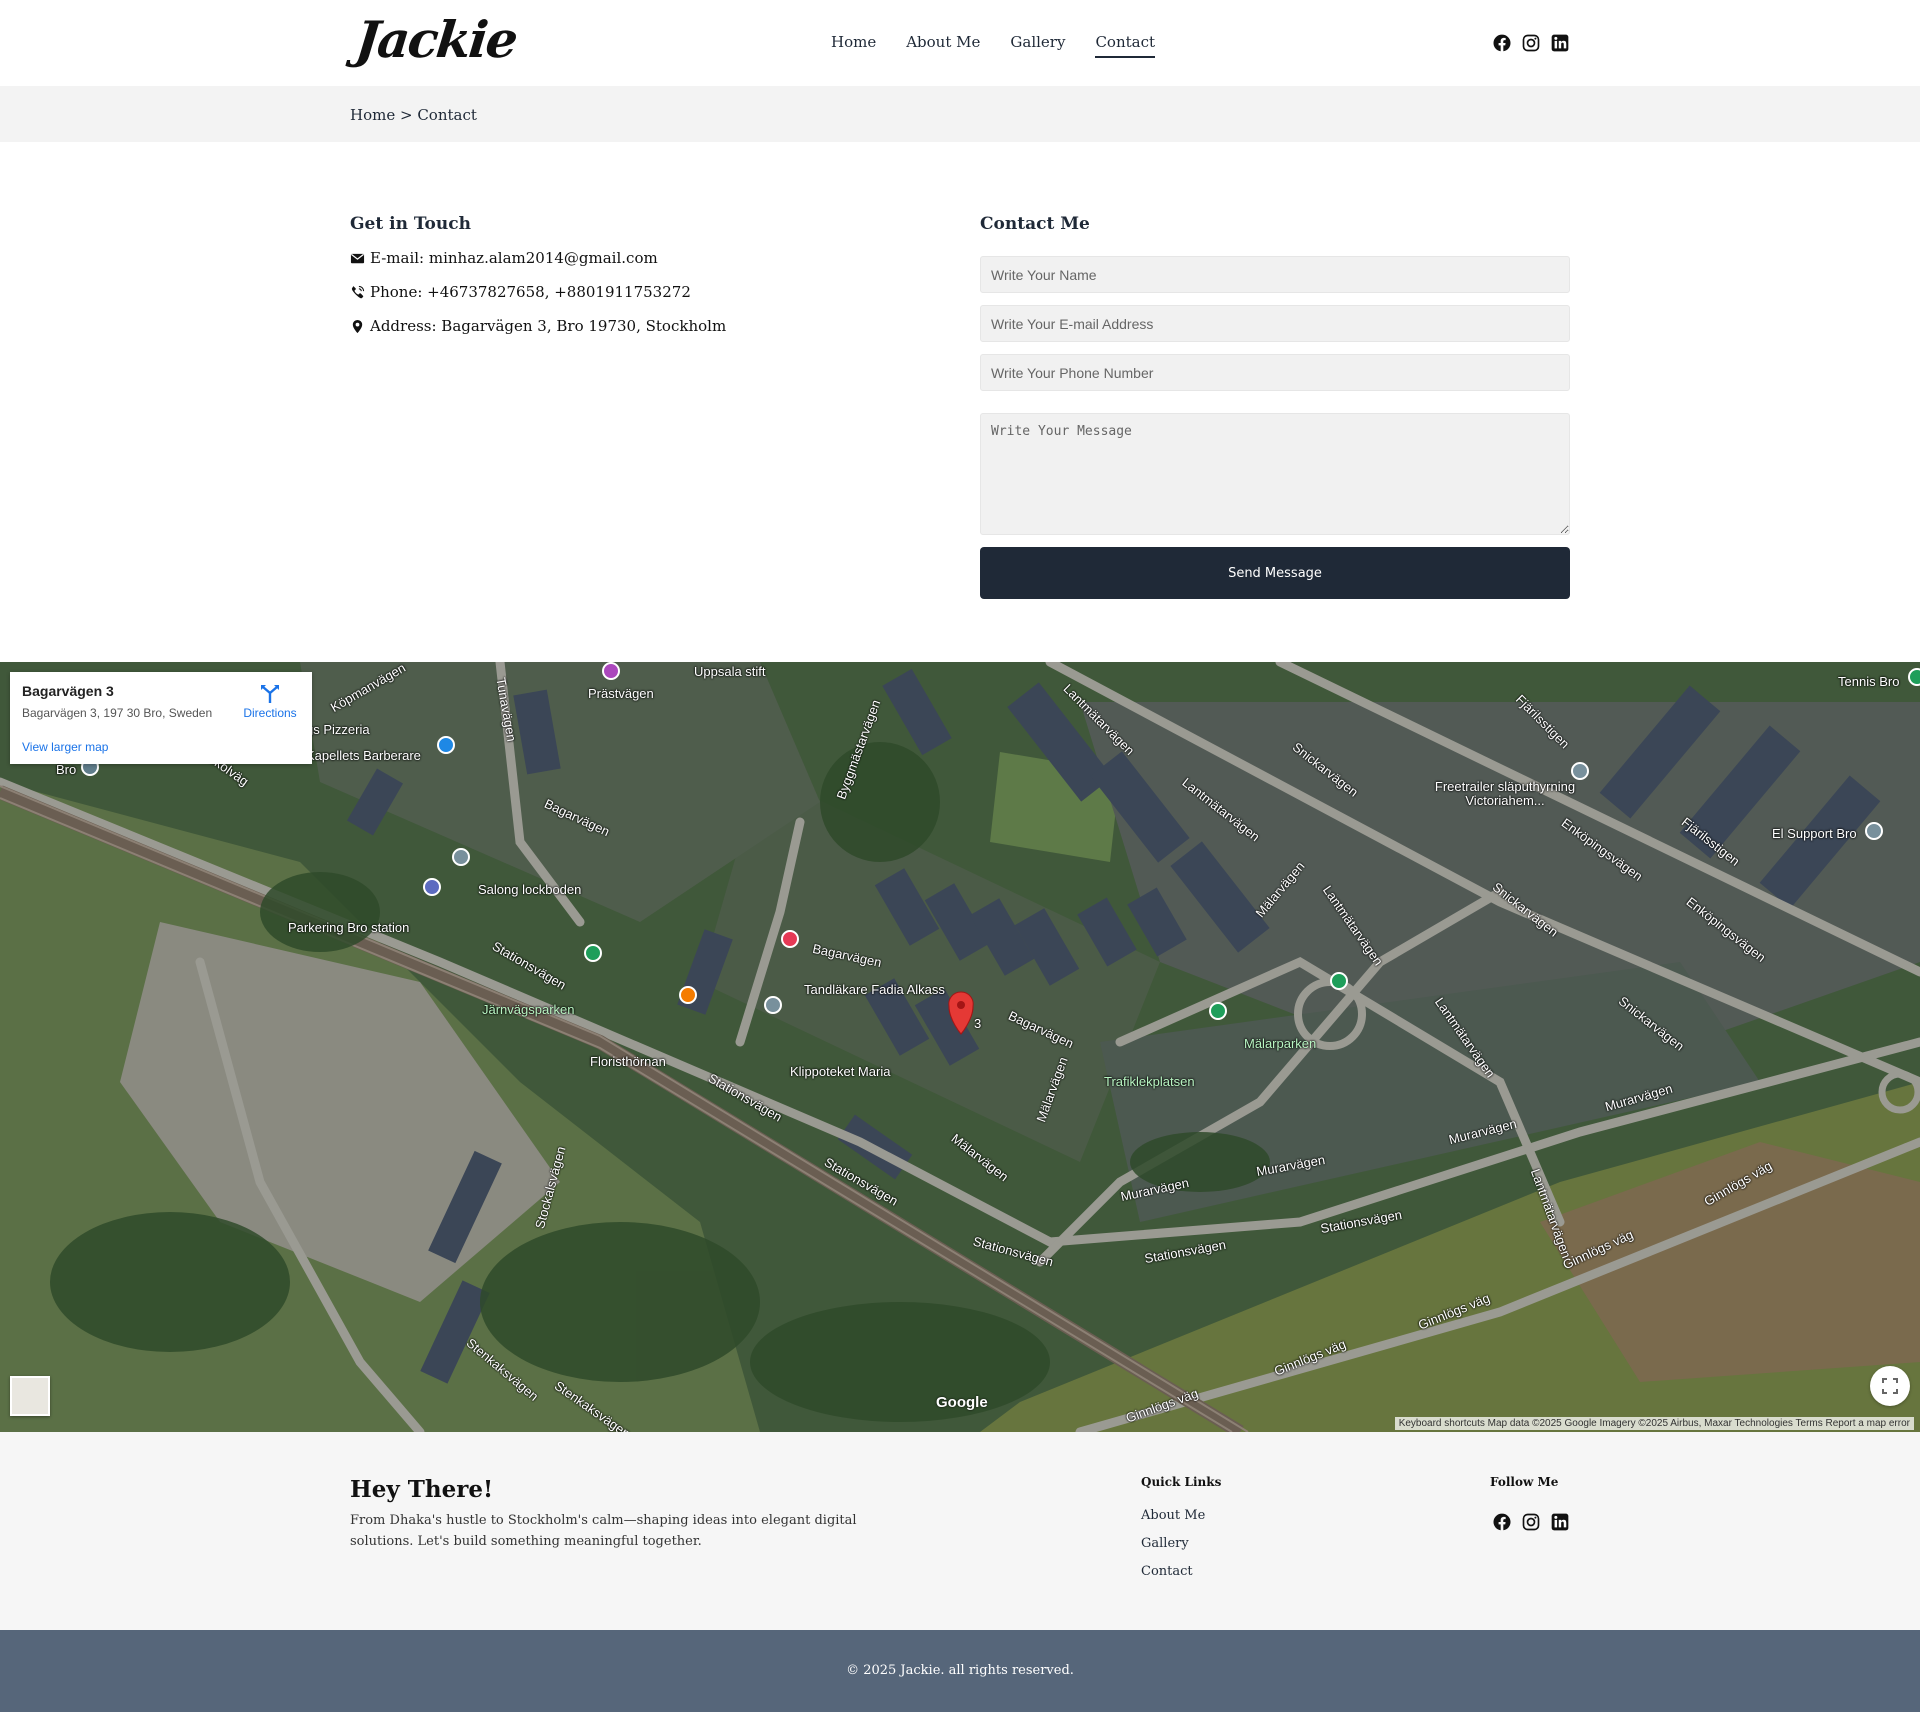 The image size is (1920, 1712). I want to click on footer-social-links, so click(1531, 1522).